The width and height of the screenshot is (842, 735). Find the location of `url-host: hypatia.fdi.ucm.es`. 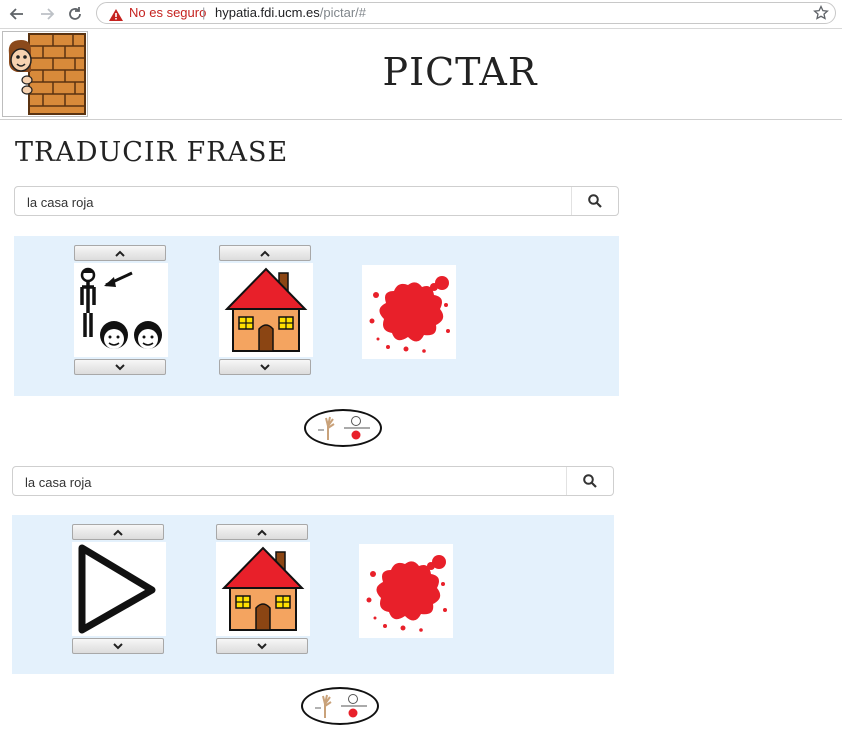

url-host: hypatia.fdi.ucm.es is located at coordinates (267, 12).